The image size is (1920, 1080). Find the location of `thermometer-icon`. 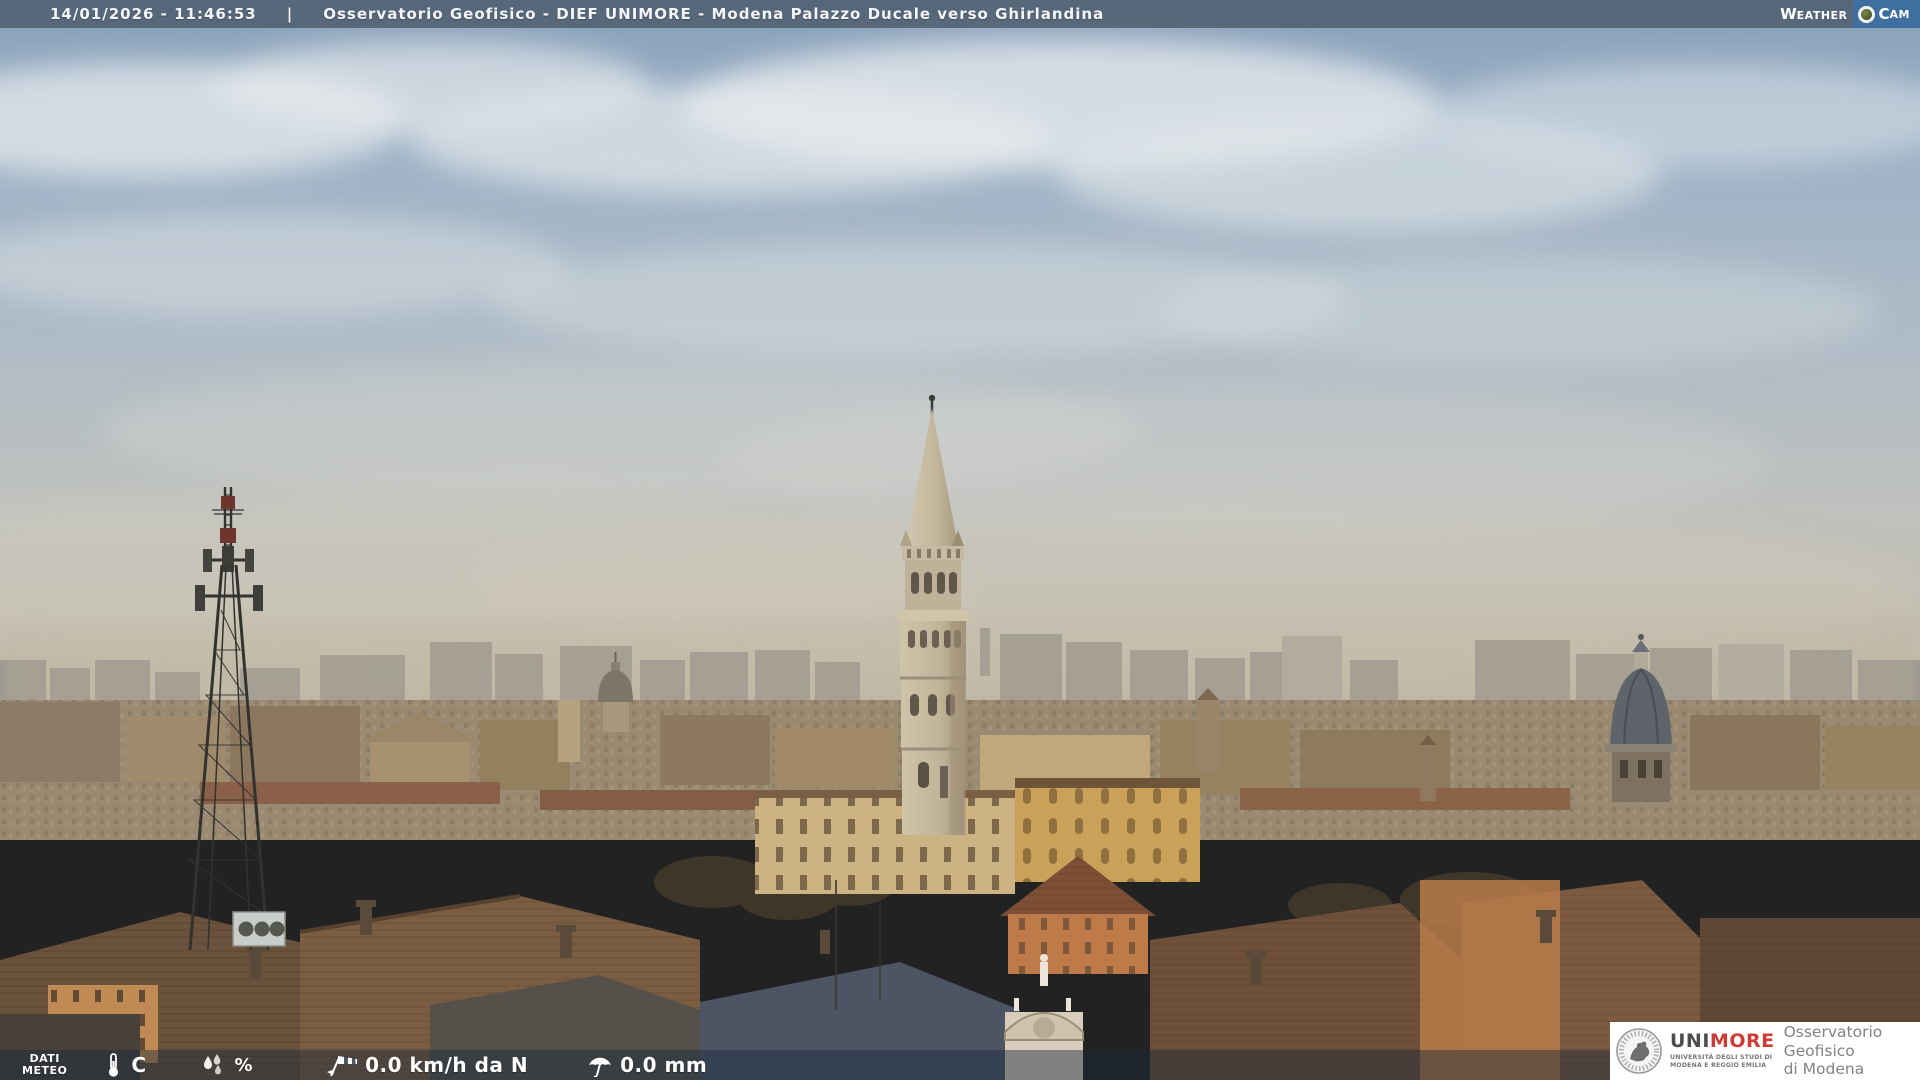

thermometer-icon is located at coordinates (113, 1065).